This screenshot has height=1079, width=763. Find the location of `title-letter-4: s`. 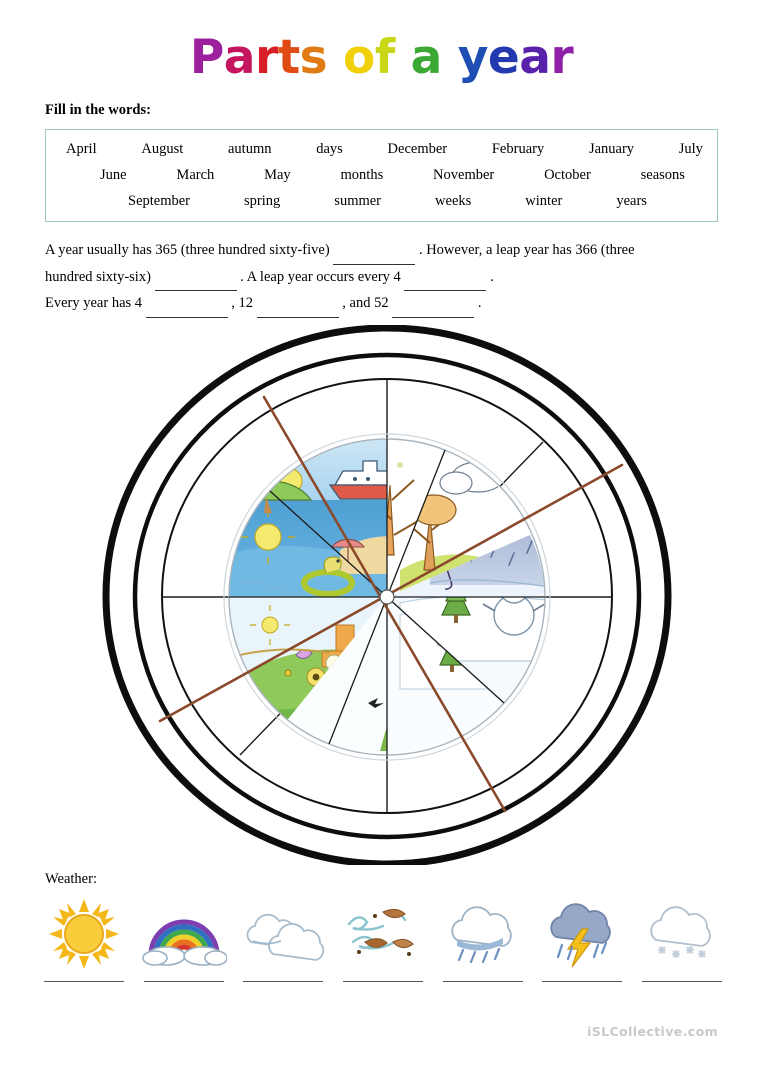

title-letter-4: s is located at coordinates (313, 57).